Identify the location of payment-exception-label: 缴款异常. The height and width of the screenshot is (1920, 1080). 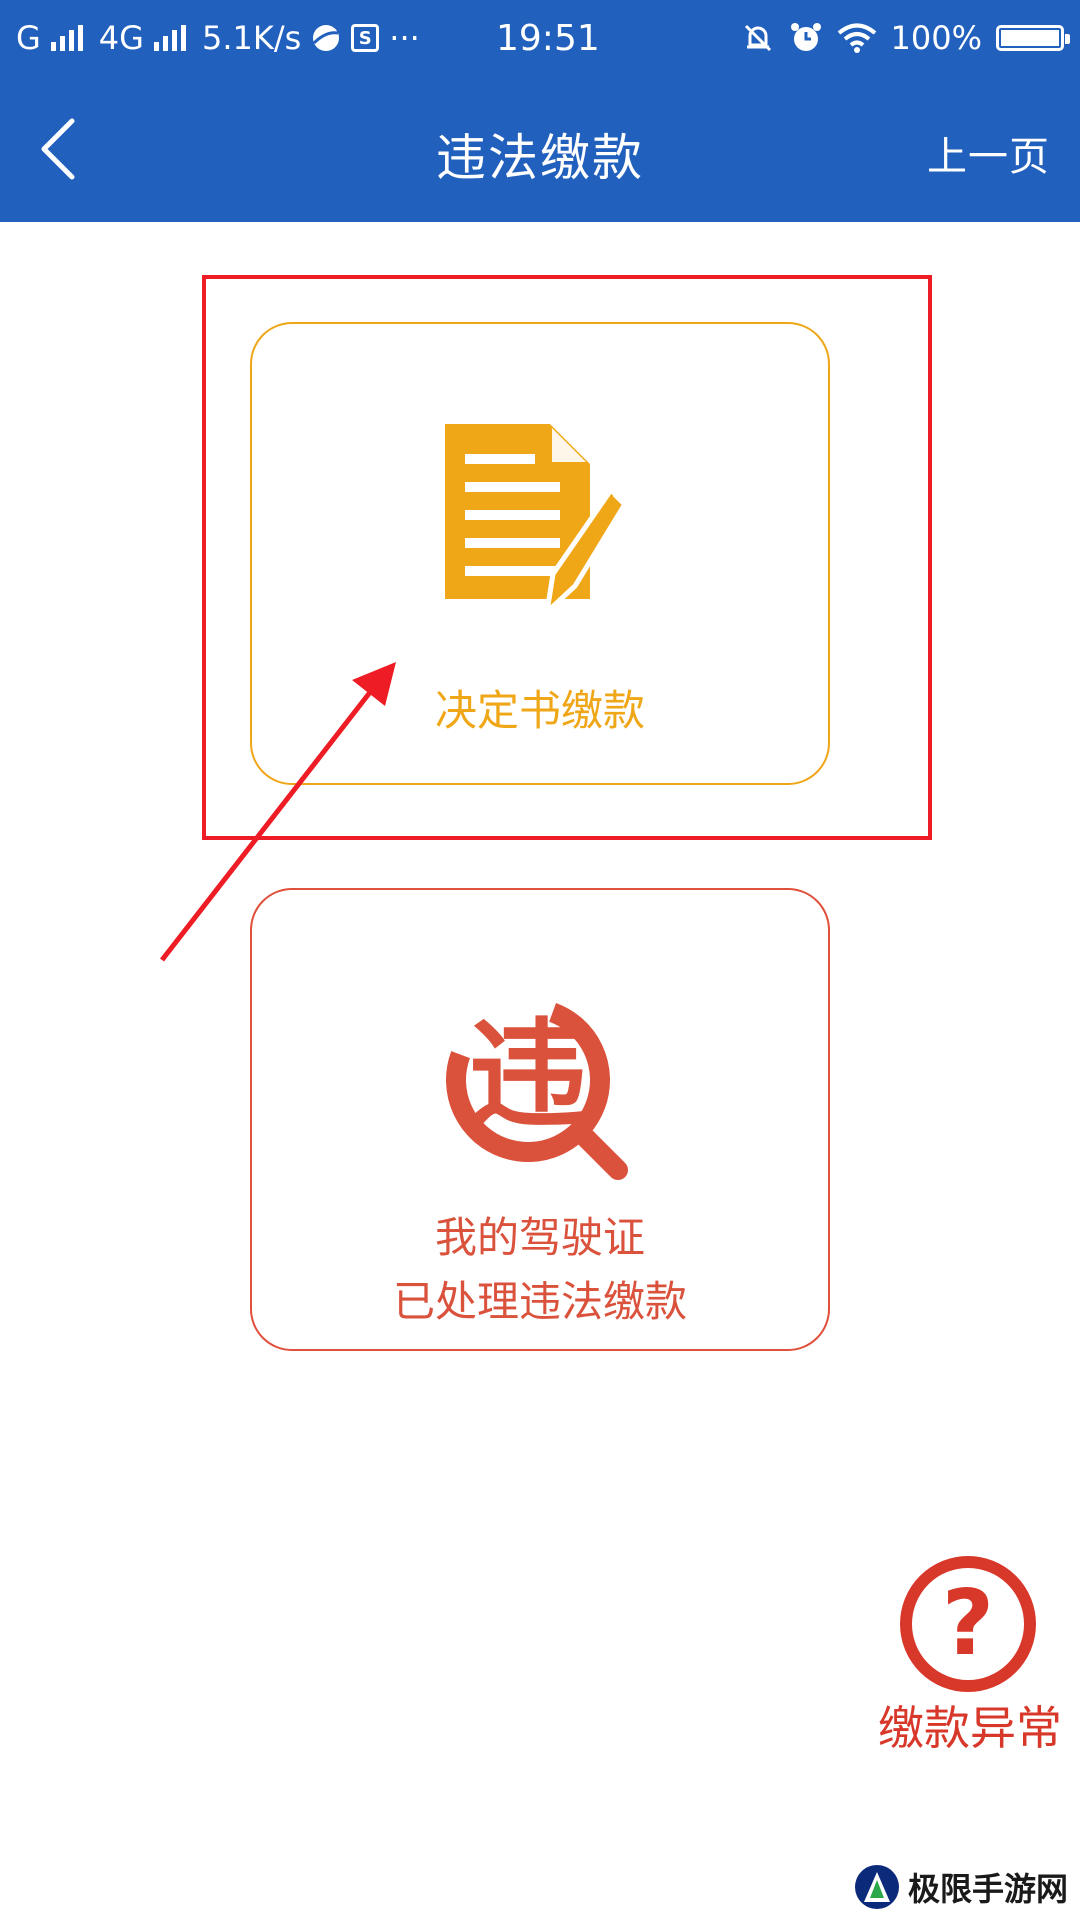
(970, 1728).